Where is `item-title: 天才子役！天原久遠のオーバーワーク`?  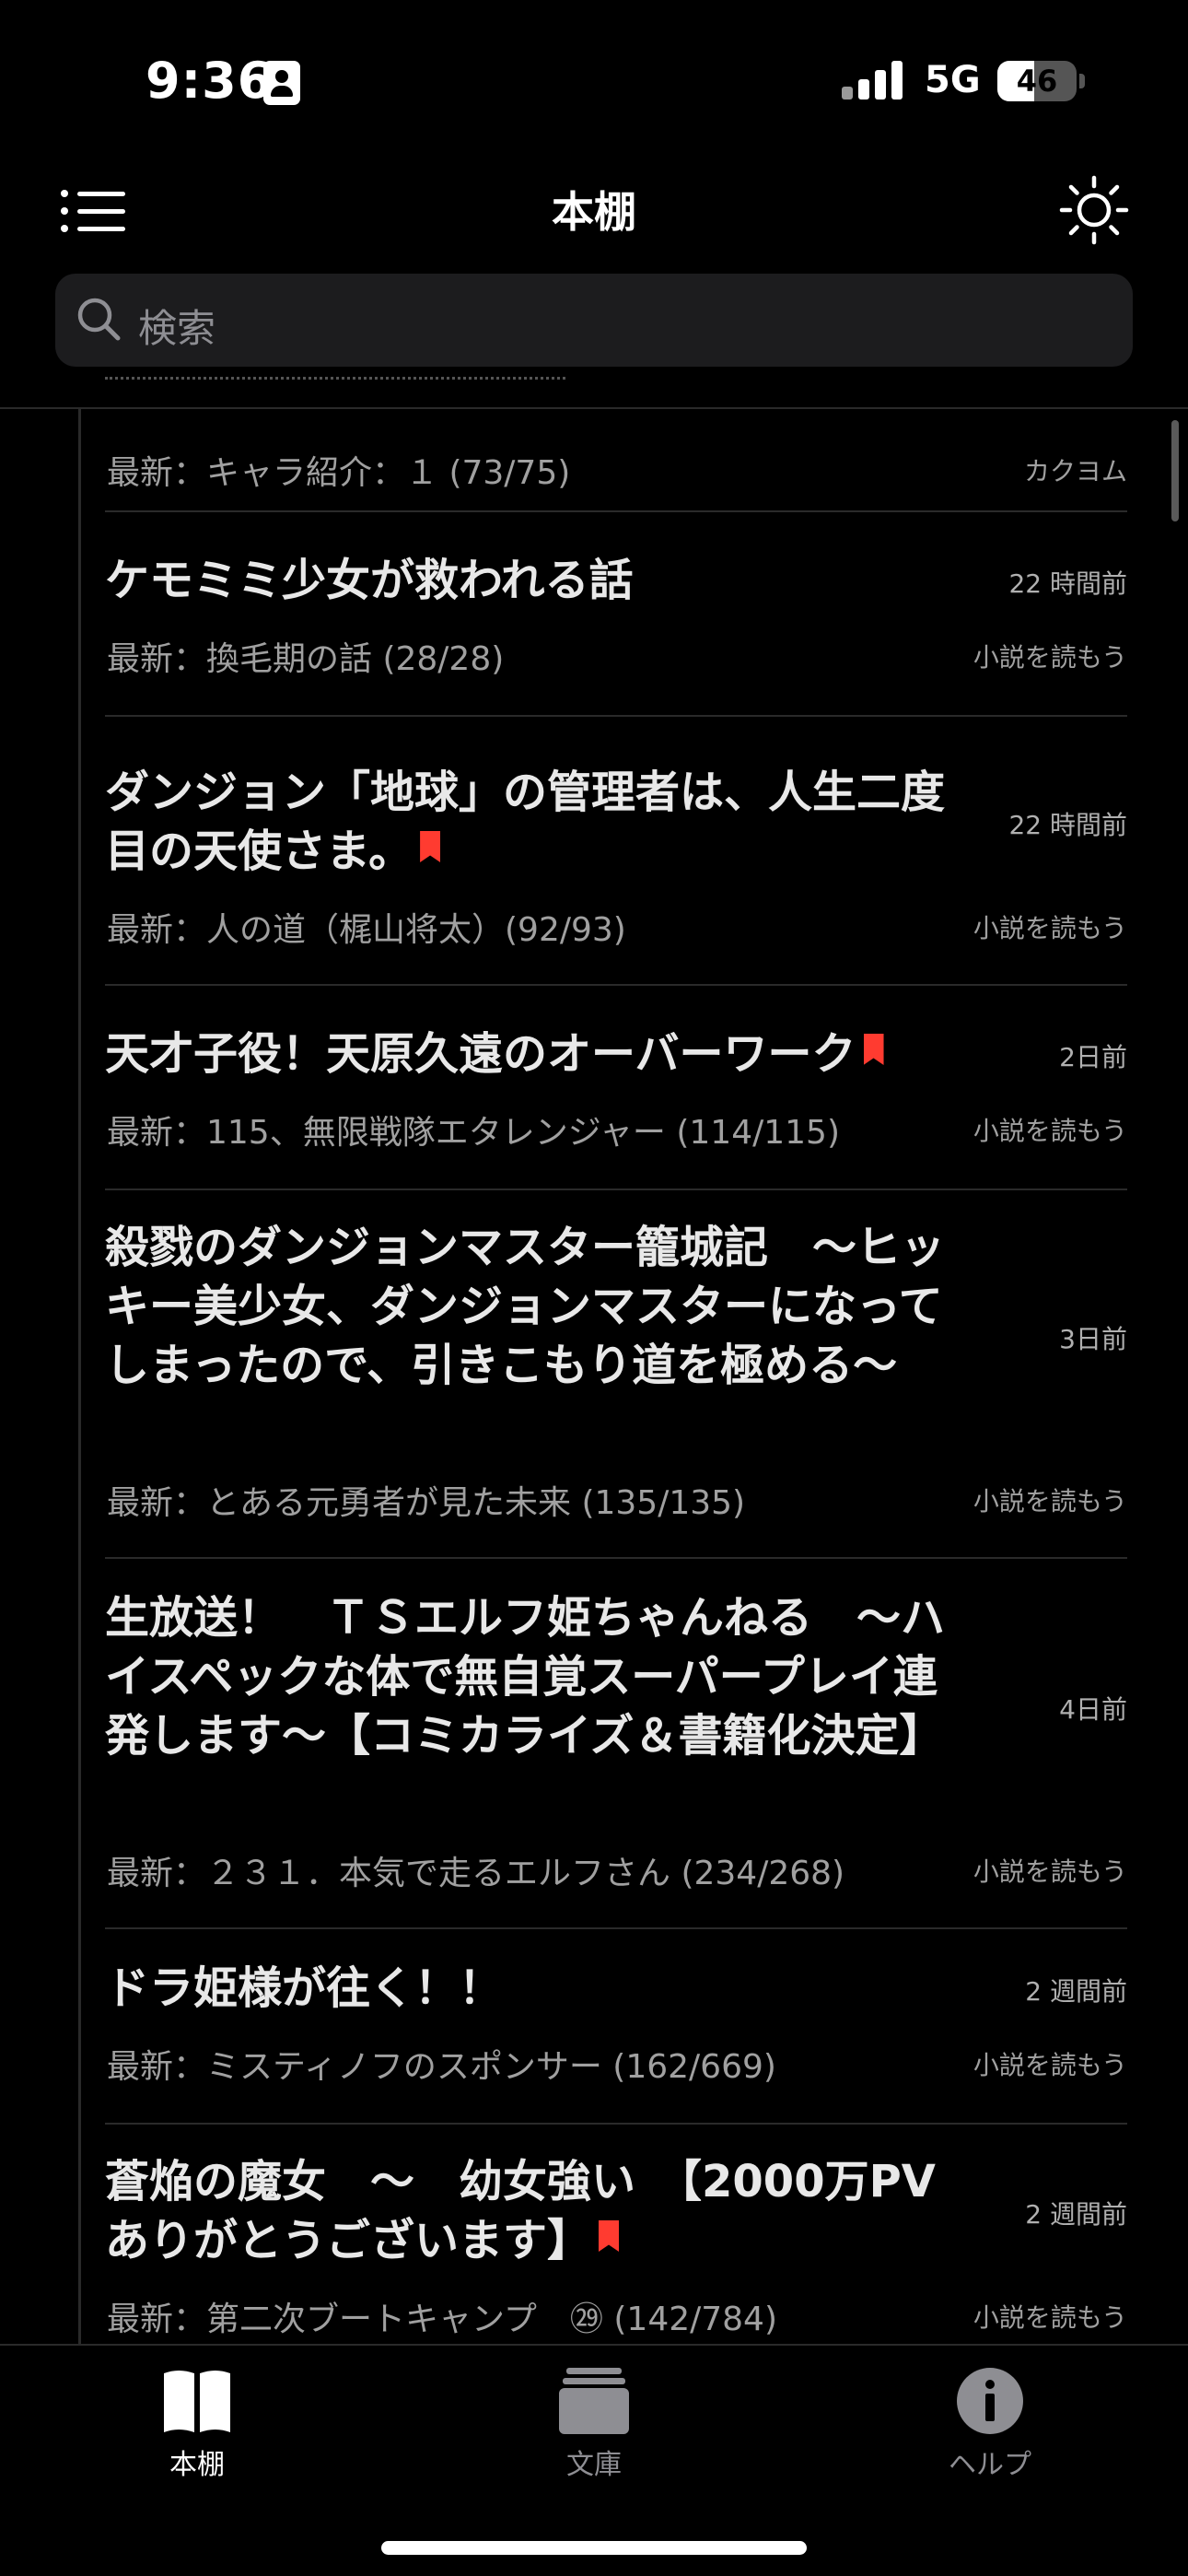
item-title: 天才子役！天原久遠のオーバーワーク is located at coordinates (528, 1054).